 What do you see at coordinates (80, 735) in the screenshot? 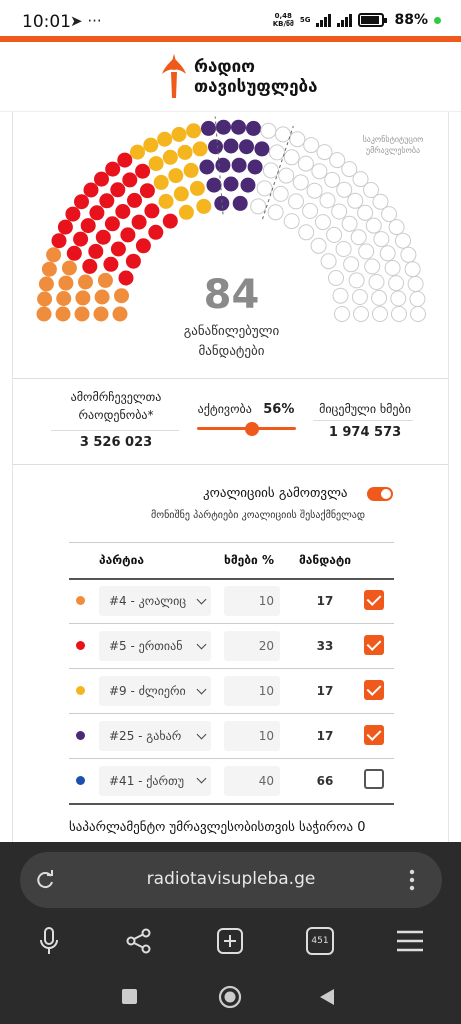
I see `party-color-dot` at bounding box center [80, 735].